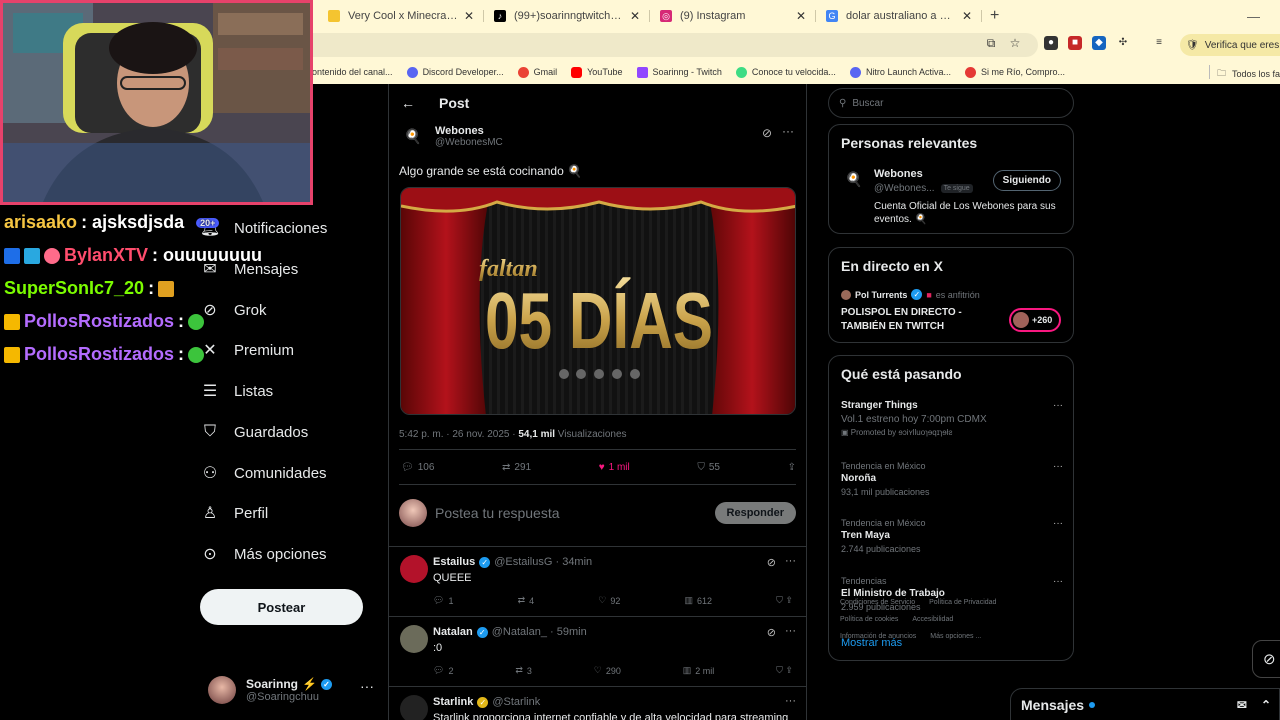 The width and height of the screenshot is (1280, 720). I want to click on bookmark: Gmail, so click(537, 72).